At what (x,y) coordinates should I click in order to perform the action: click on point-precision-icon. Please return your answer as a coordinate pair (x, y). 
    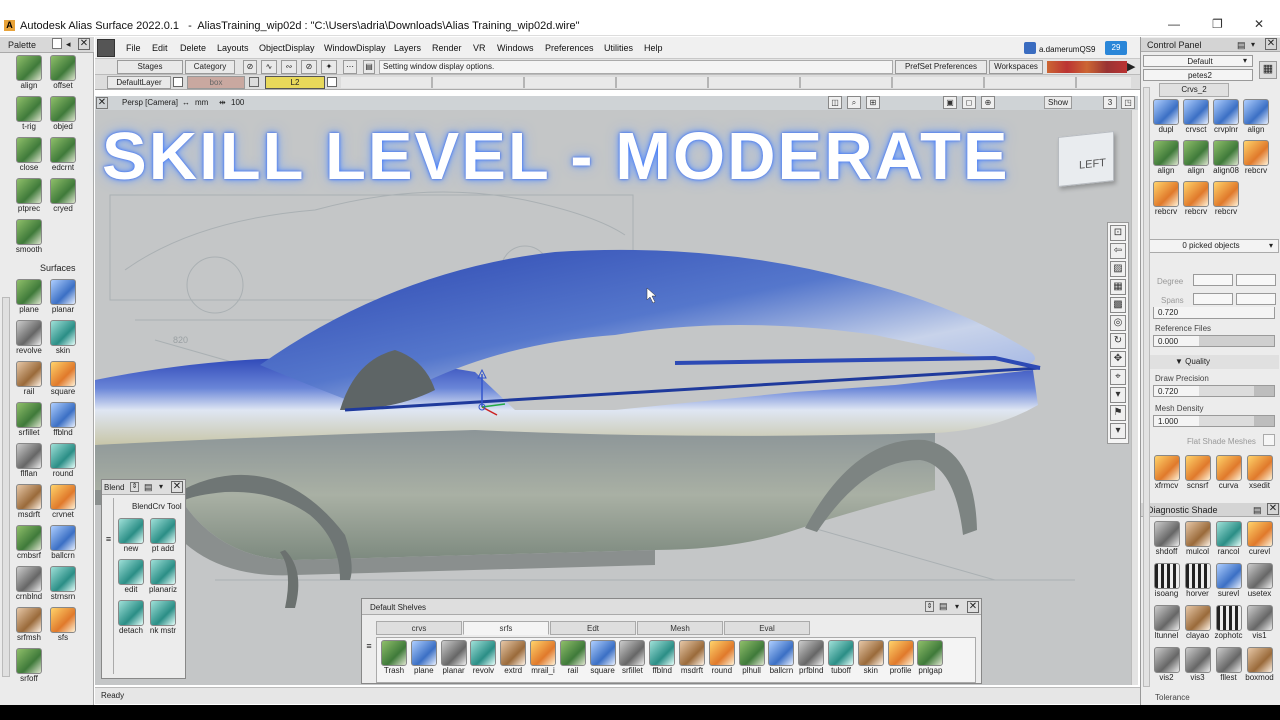
    Looking at the image, I should click on (29, 191).